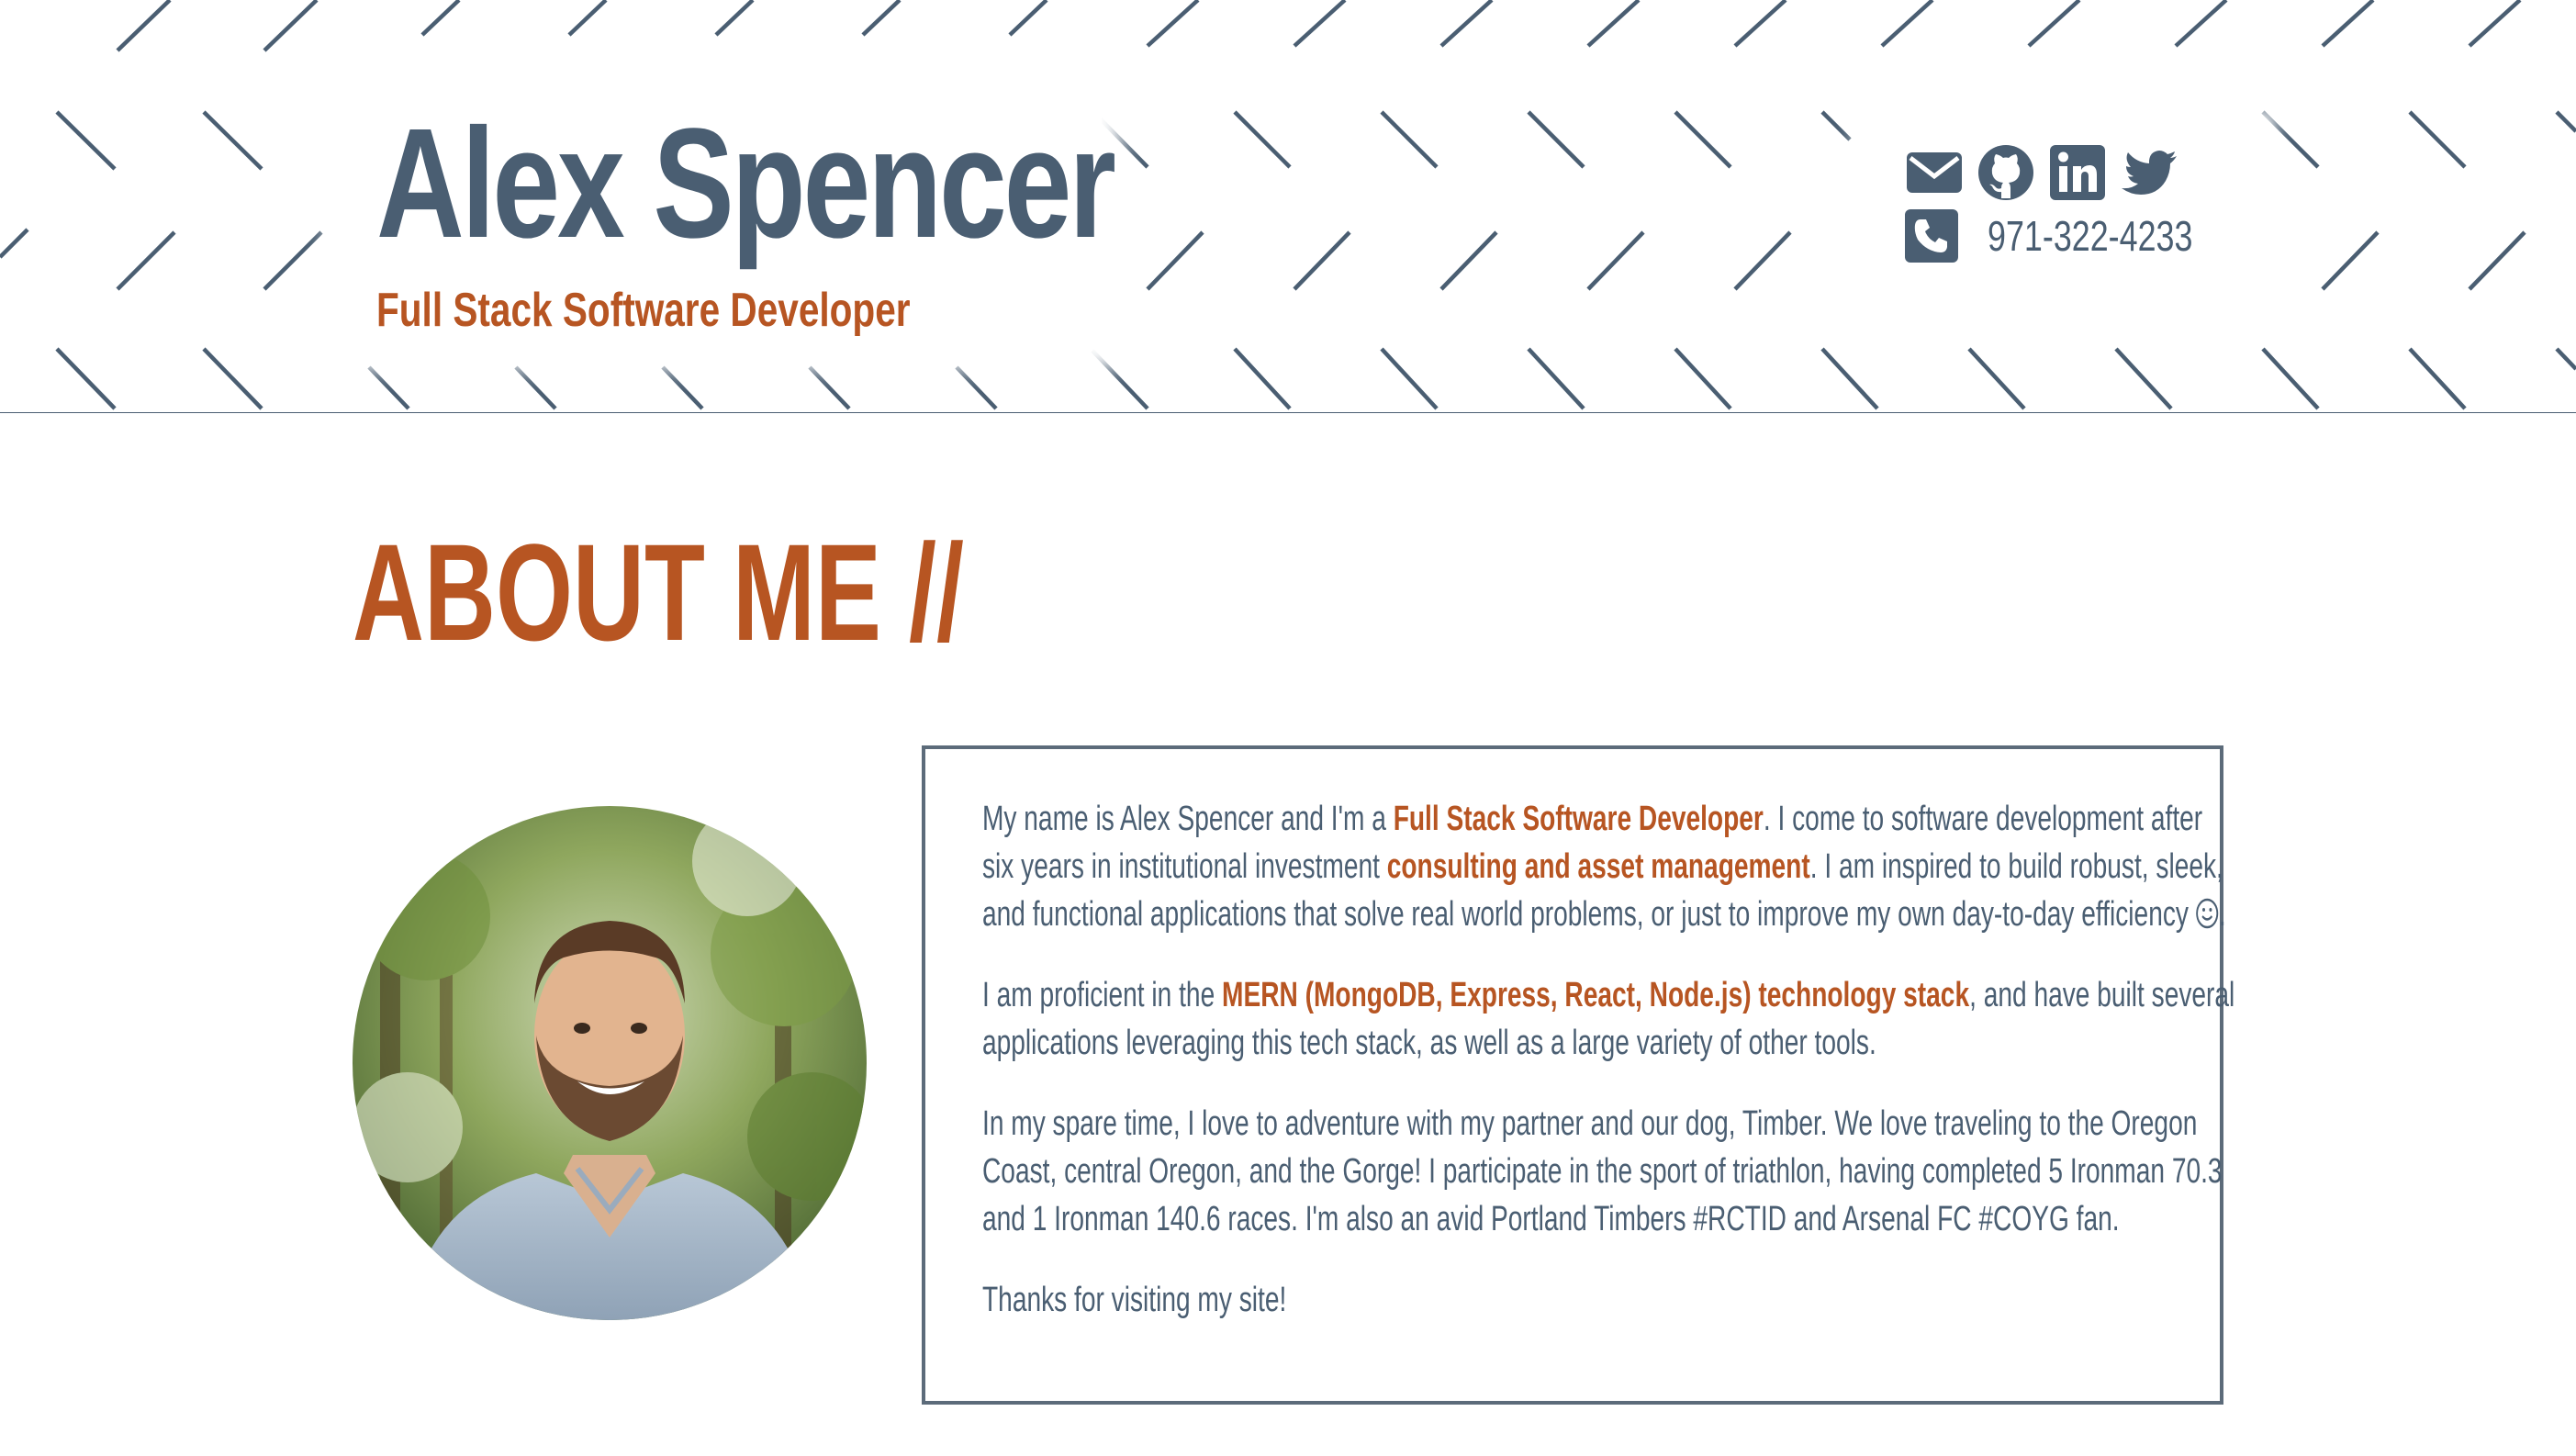 The width and height of the screenshot is (2576, 1456). Describe the element at coordinates (1288, 412) in the screenshot. I see `header-divider` at that location.